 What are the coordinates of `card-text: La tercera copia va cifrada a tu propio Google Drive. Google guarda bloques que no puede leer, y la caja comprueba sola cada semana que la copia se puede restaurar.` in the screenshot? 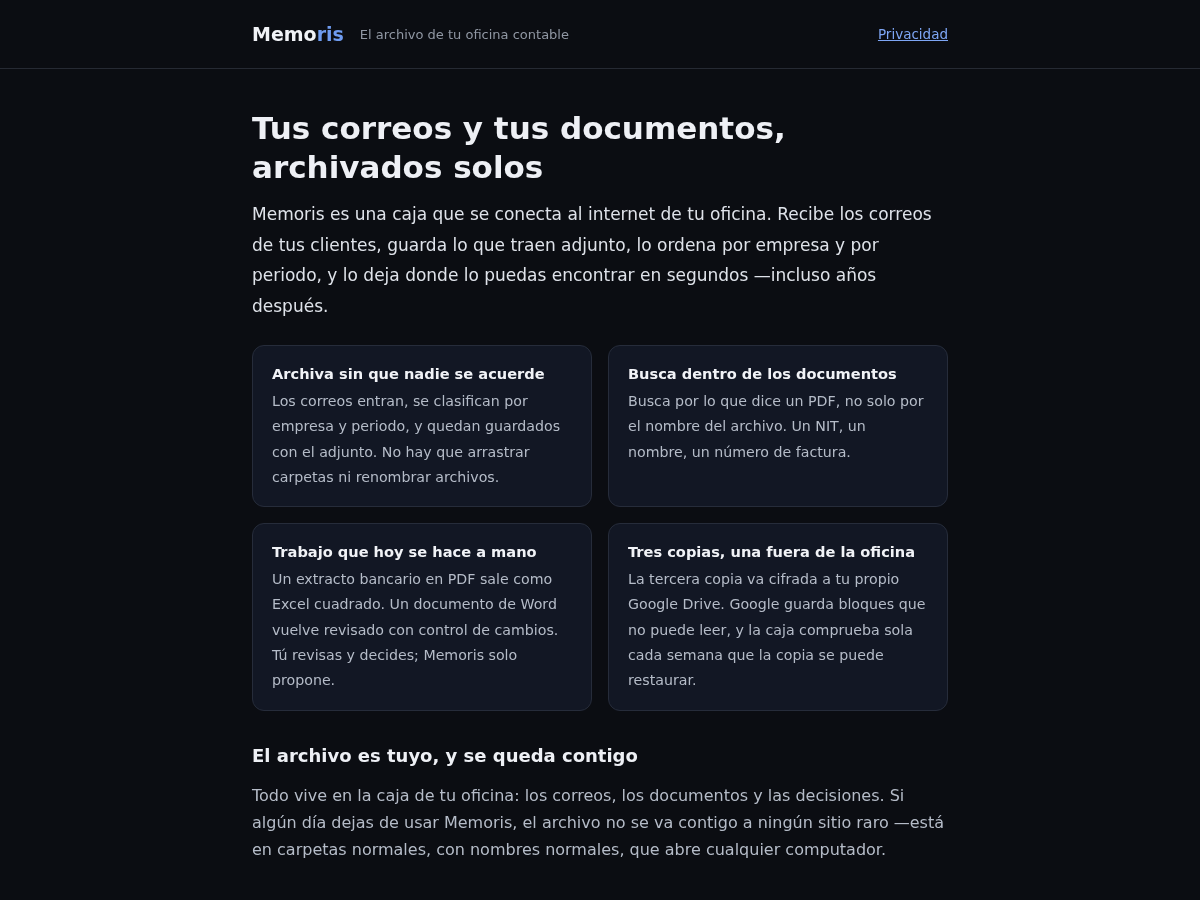 It's located at (777, 630).